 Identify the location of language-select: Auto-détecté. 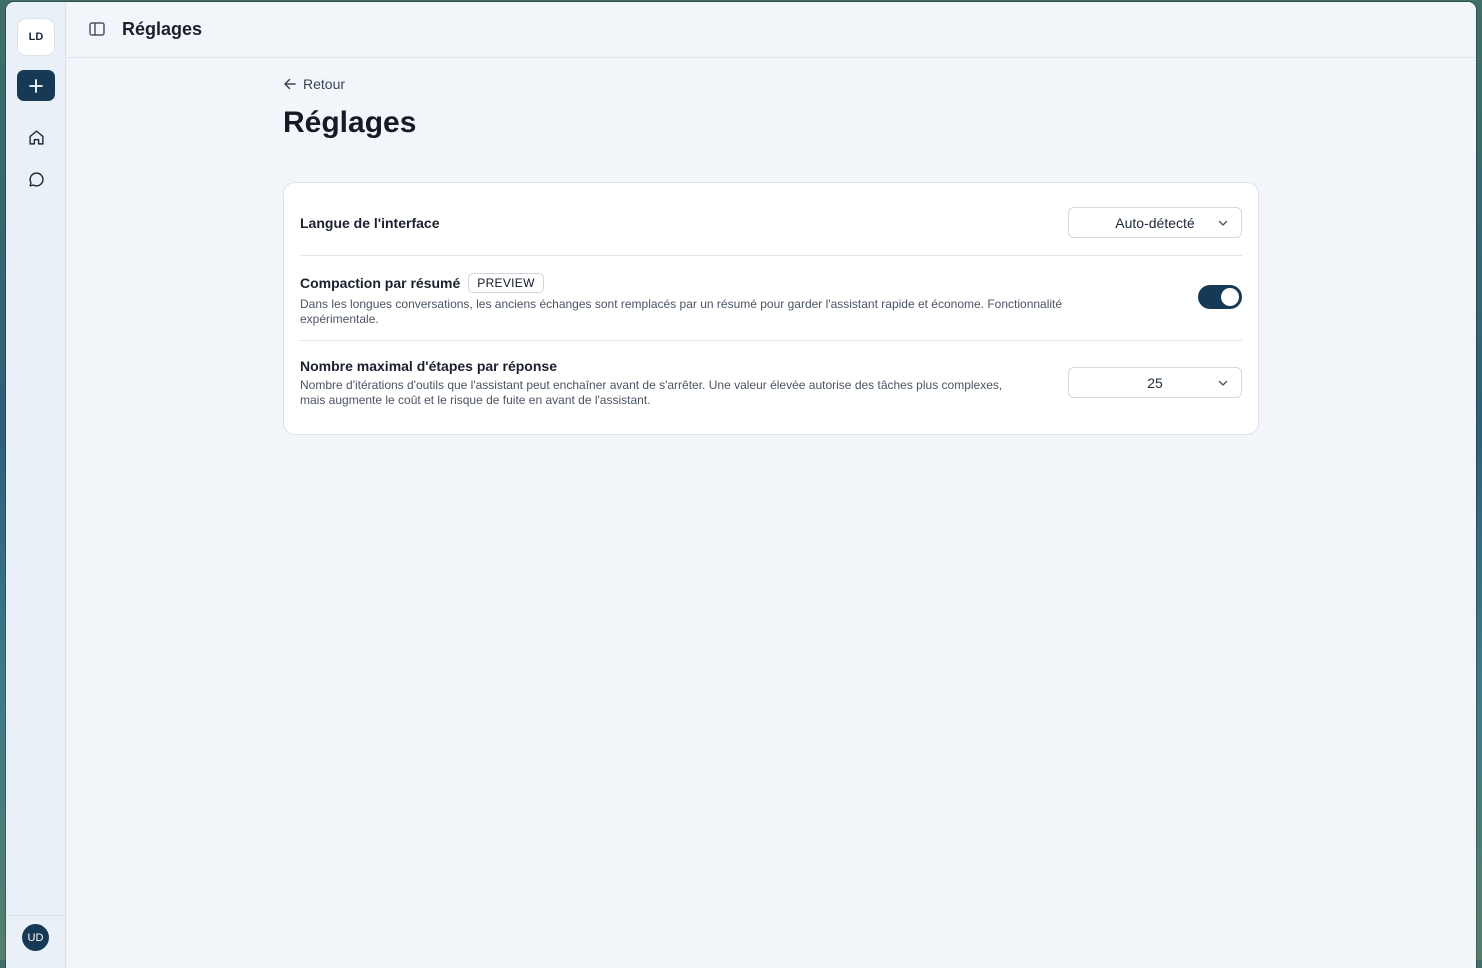
(1155, 222).